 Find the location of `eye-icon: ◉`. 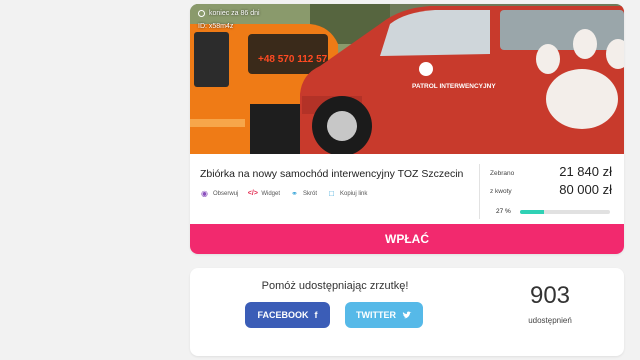

eye-icon: ◉ is located at coordinates (204, 193).